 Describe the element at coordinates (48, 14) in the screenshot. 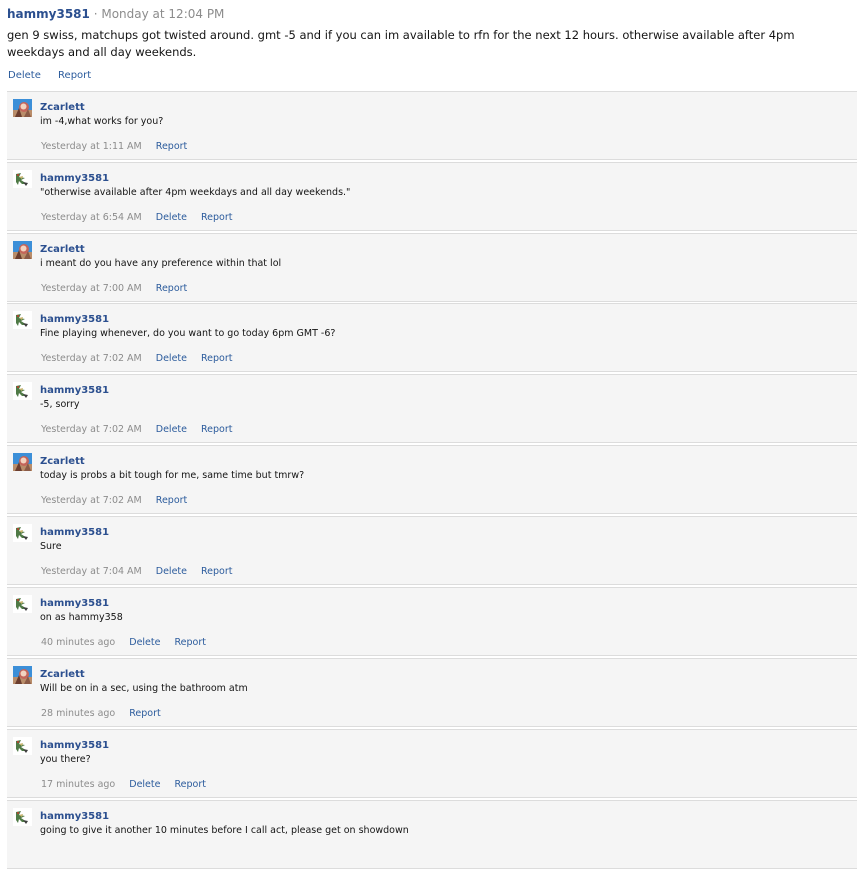

I see `post-author-link: hammy3581` at that location.